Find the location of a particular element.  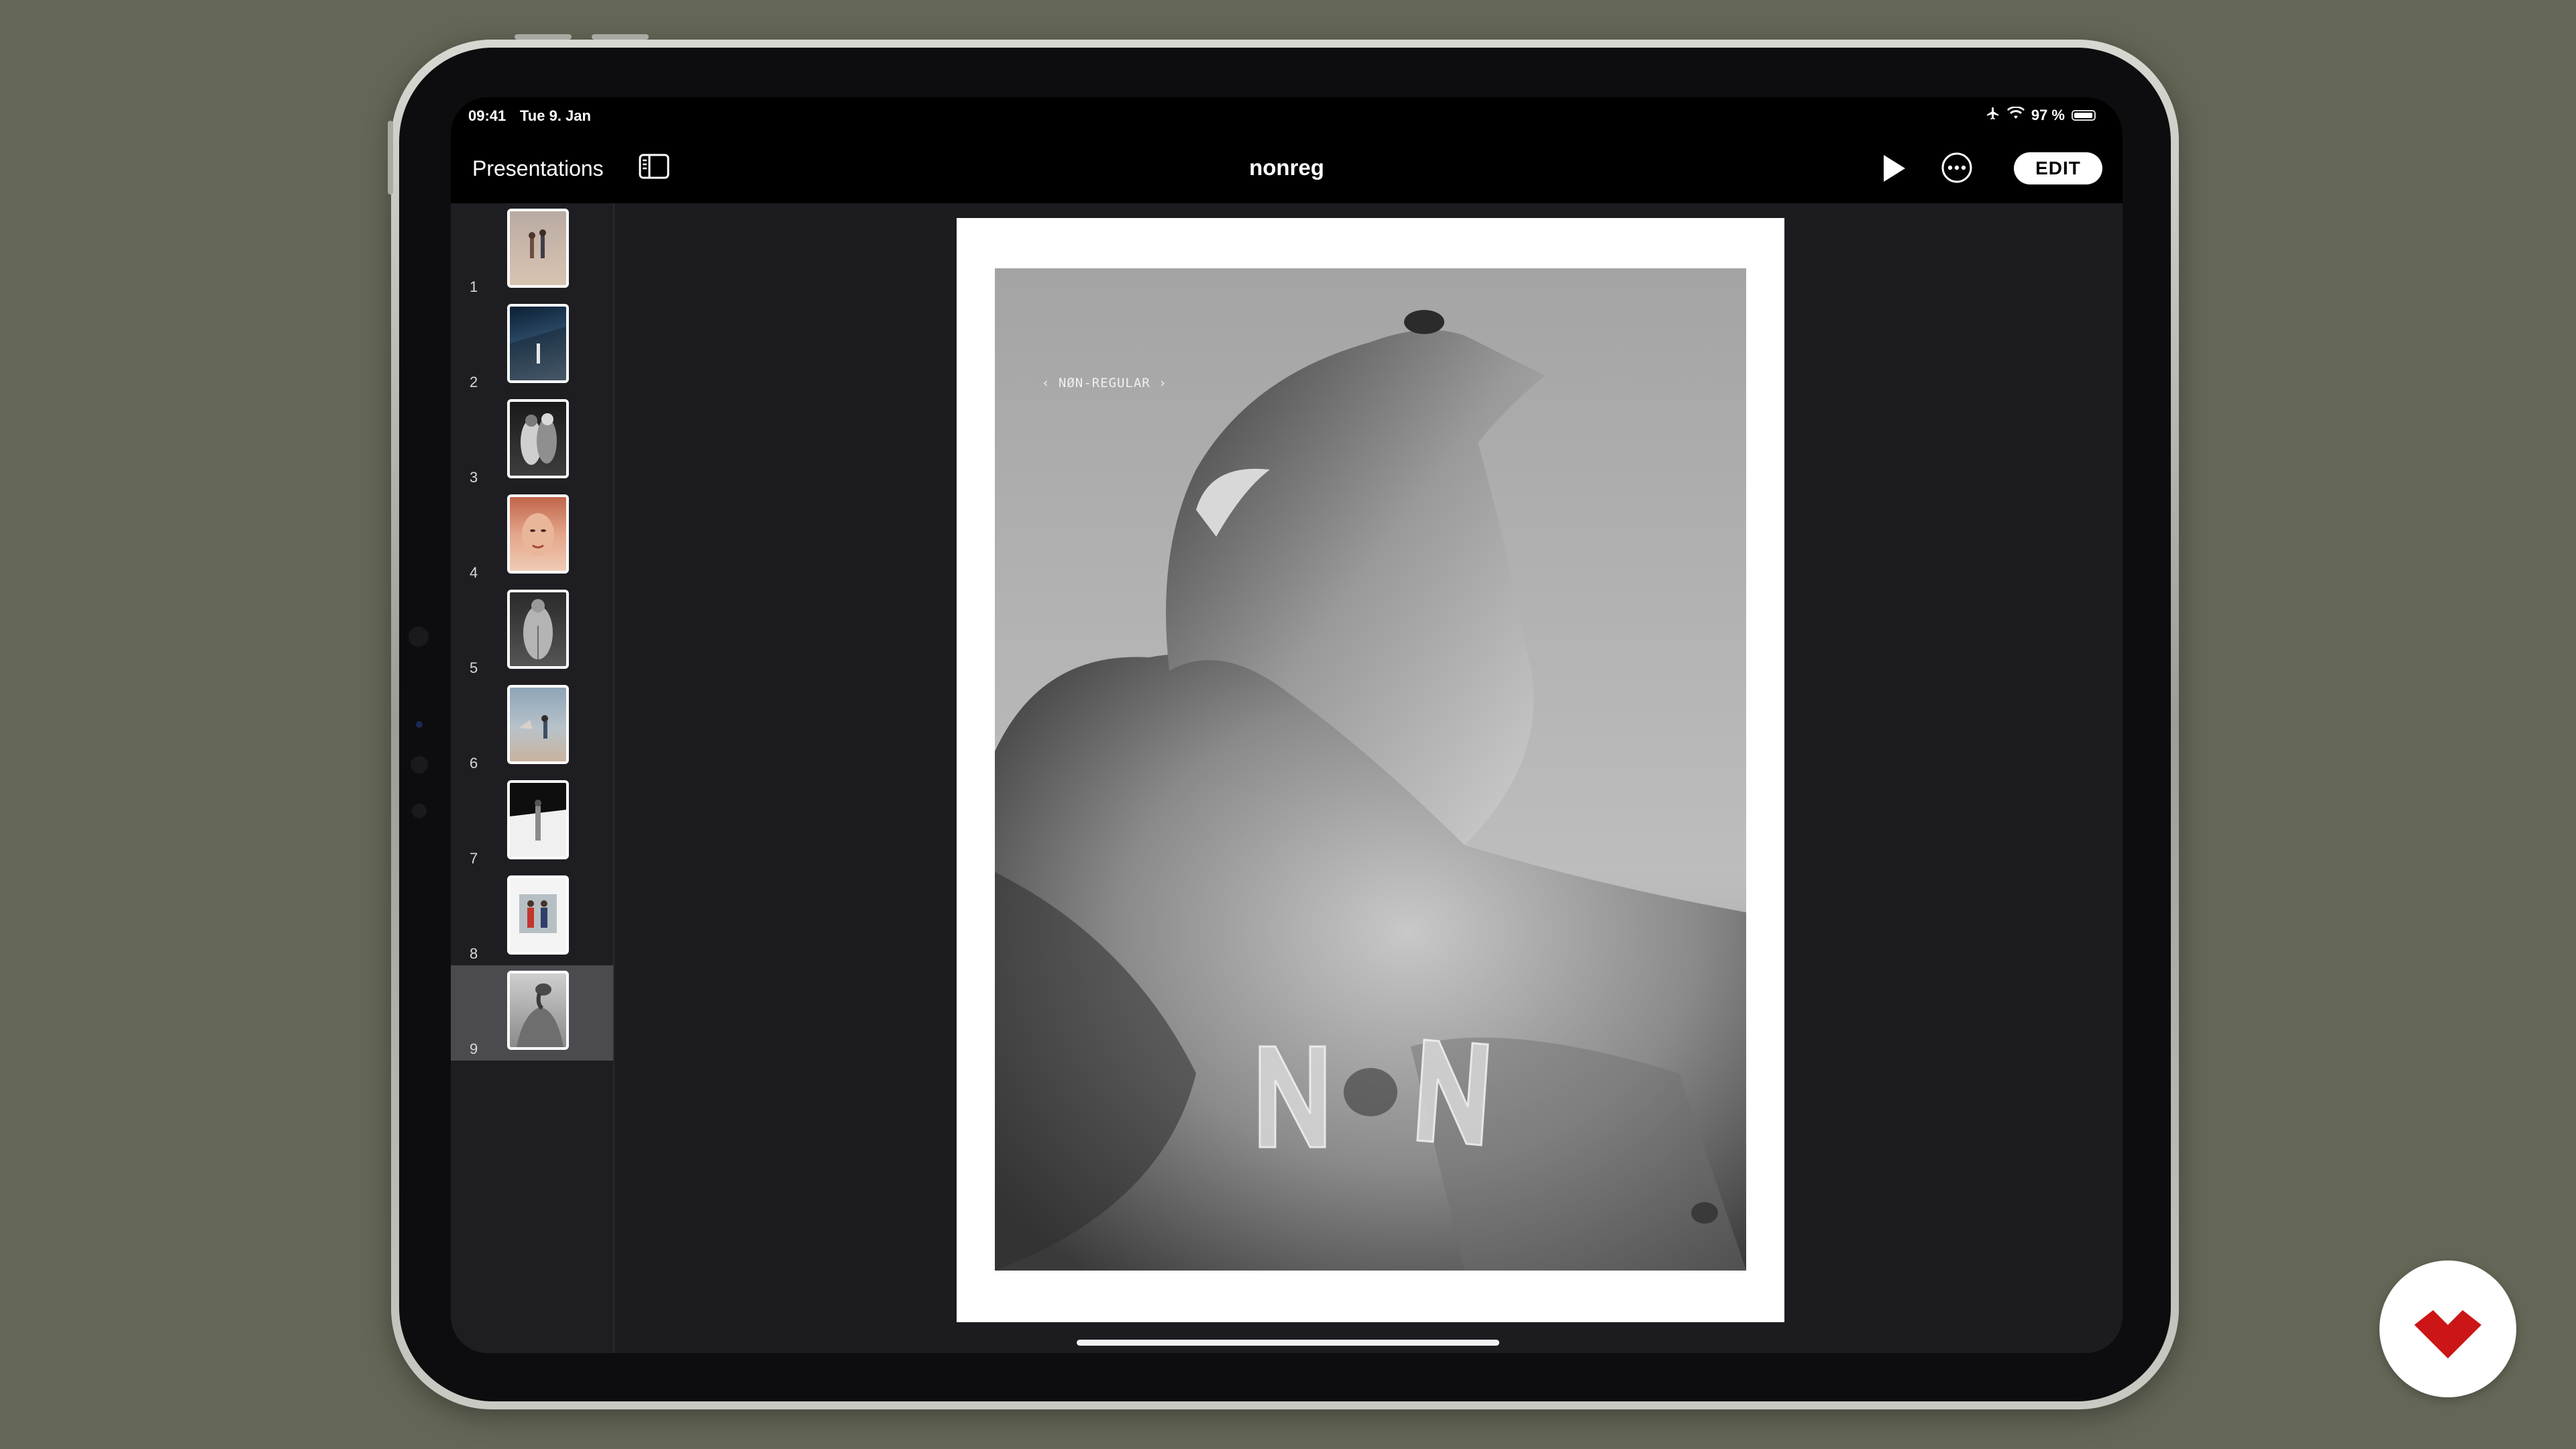

status-indicators: 97 % is located at coordinates (2041, 115).